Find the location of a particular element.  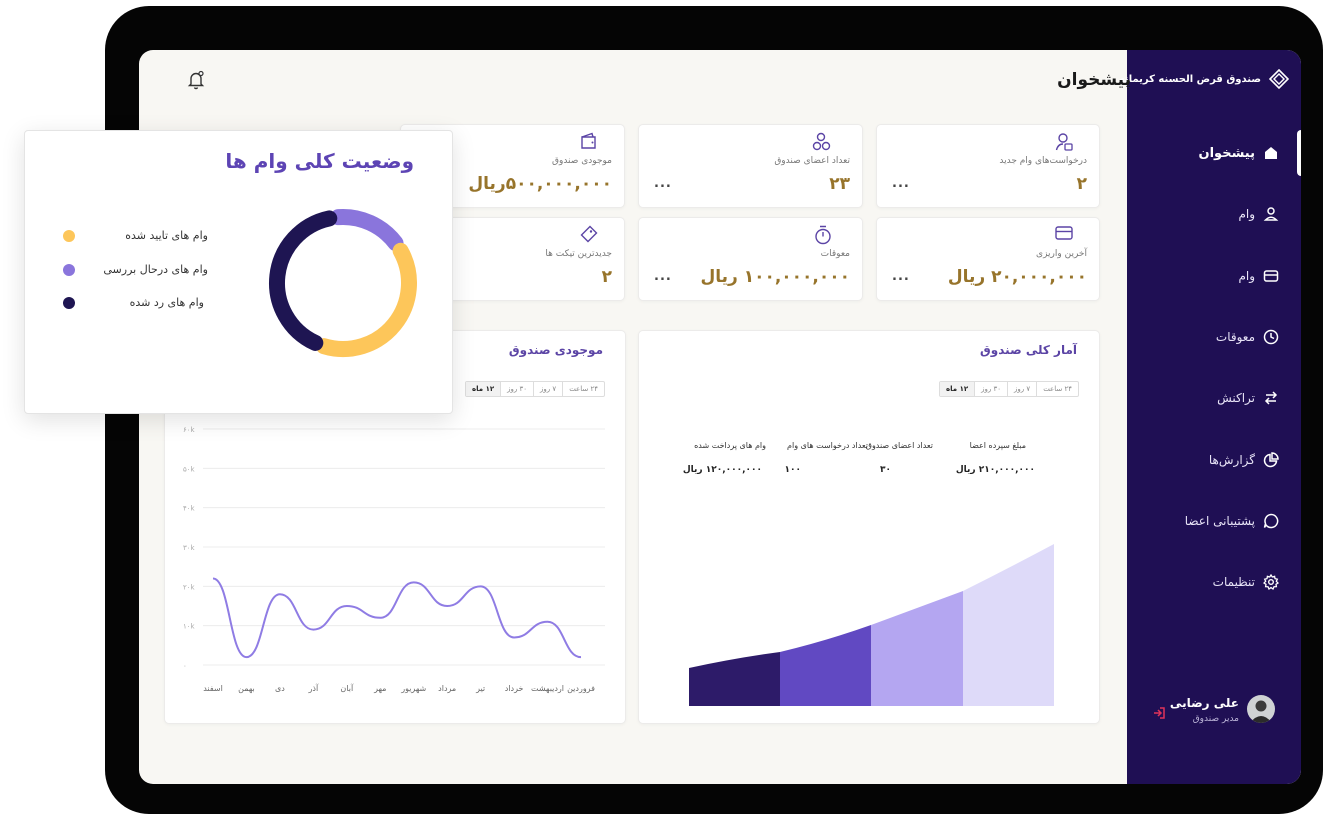

metric-label: تعداد اعضای صندوق is located at coordinates (899, 445).